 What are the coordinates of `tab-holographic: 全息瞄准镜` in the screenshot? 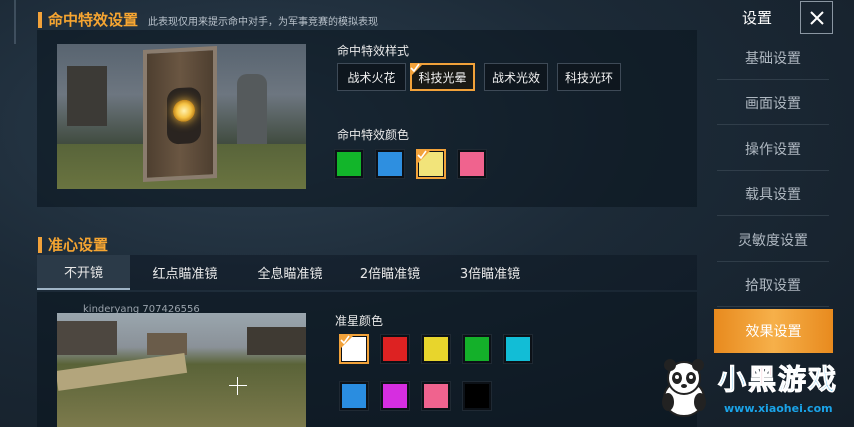 It's located at (290, 272).